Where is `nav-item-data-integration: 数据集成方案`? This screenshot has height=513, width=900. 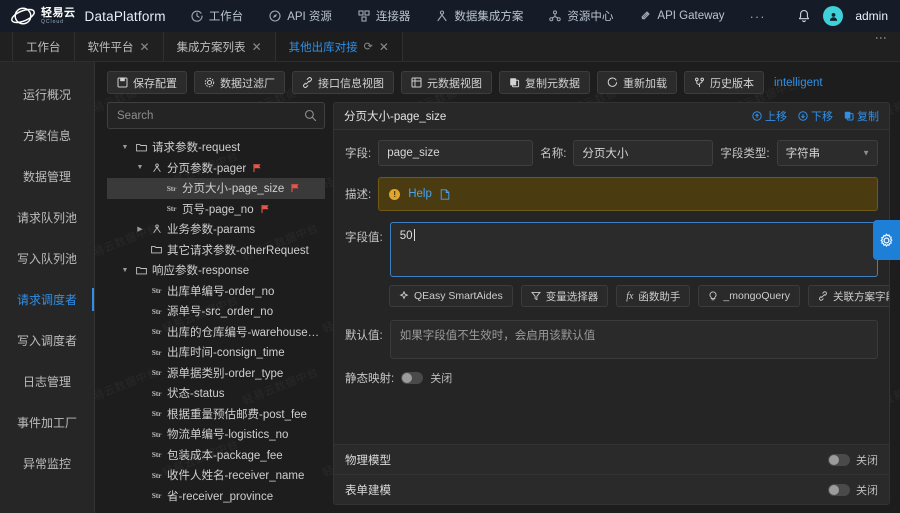
nav-item-data-integration: 数据集成方案 is located at coordinates (479, 16).